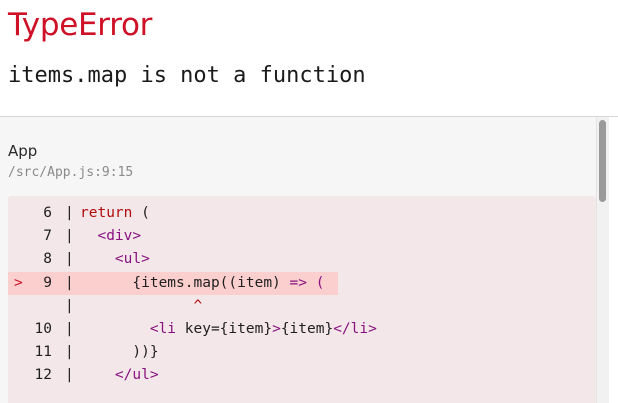  Describe the element at coordinates (198, 306) in the screenshot. I see `code-token: ^` at that location.